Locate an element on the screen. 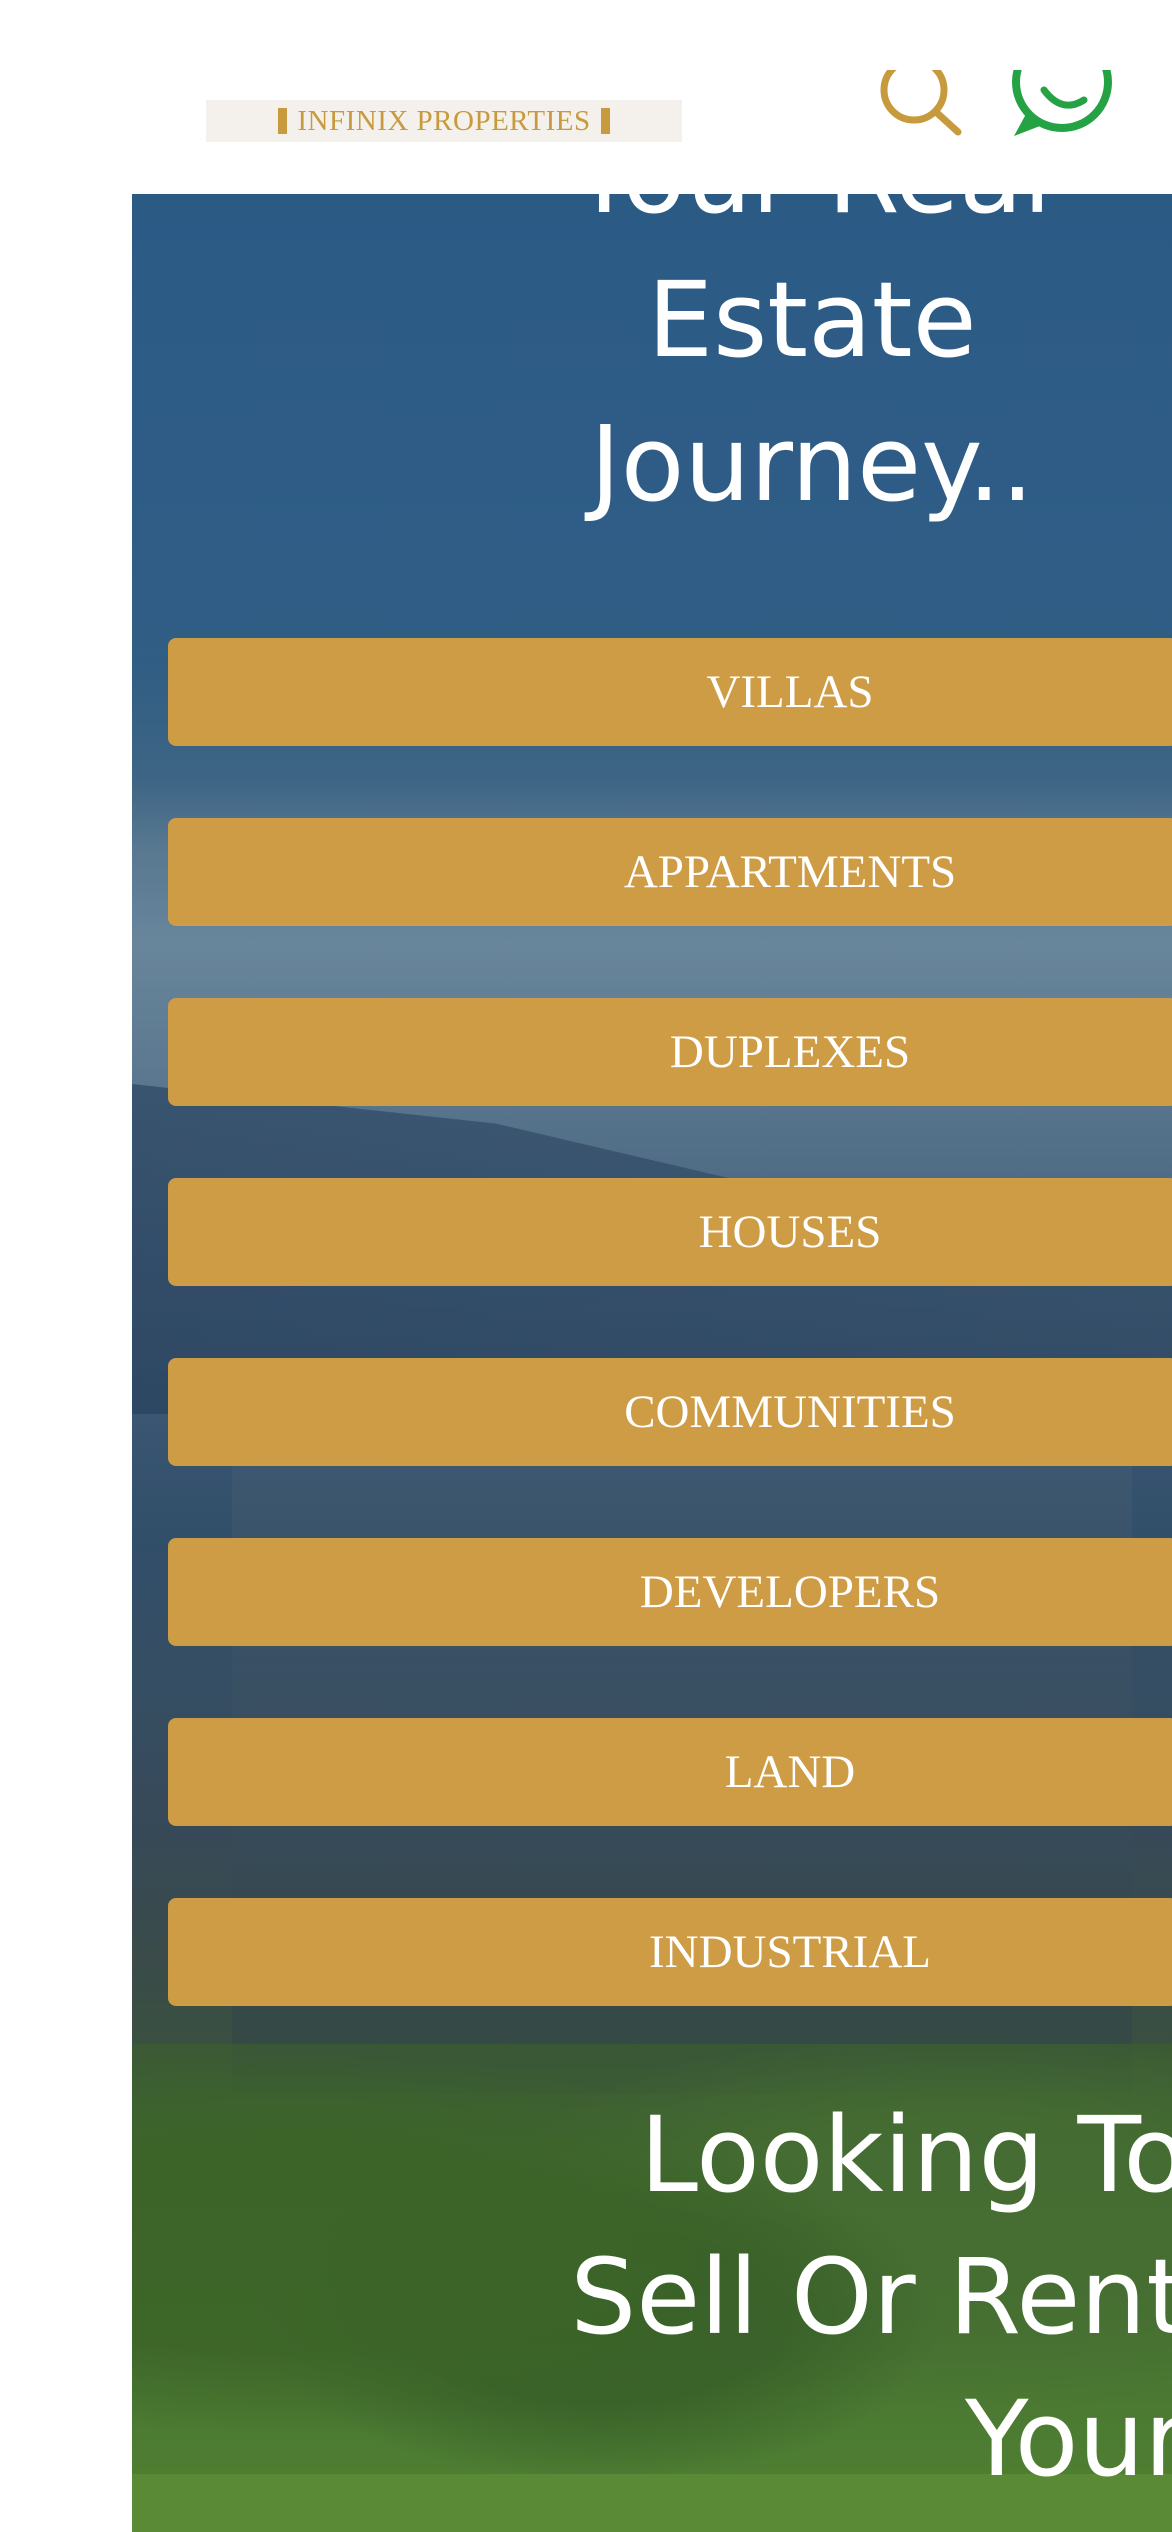 This screenshot has width=1172, height=2532. logo: INFINIX PROPERTIES is located at coordinates (444, 121).